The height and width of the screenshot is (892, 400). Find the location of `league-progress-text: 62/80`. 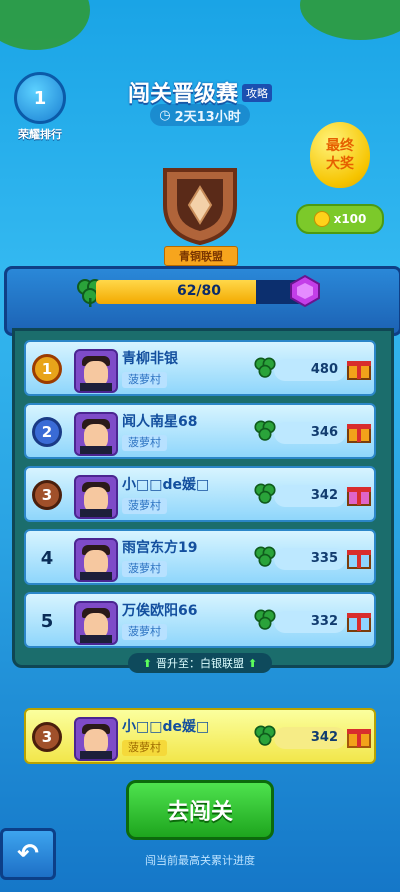

league-progress-text: 62/80 is located at coordinates (199, 291).